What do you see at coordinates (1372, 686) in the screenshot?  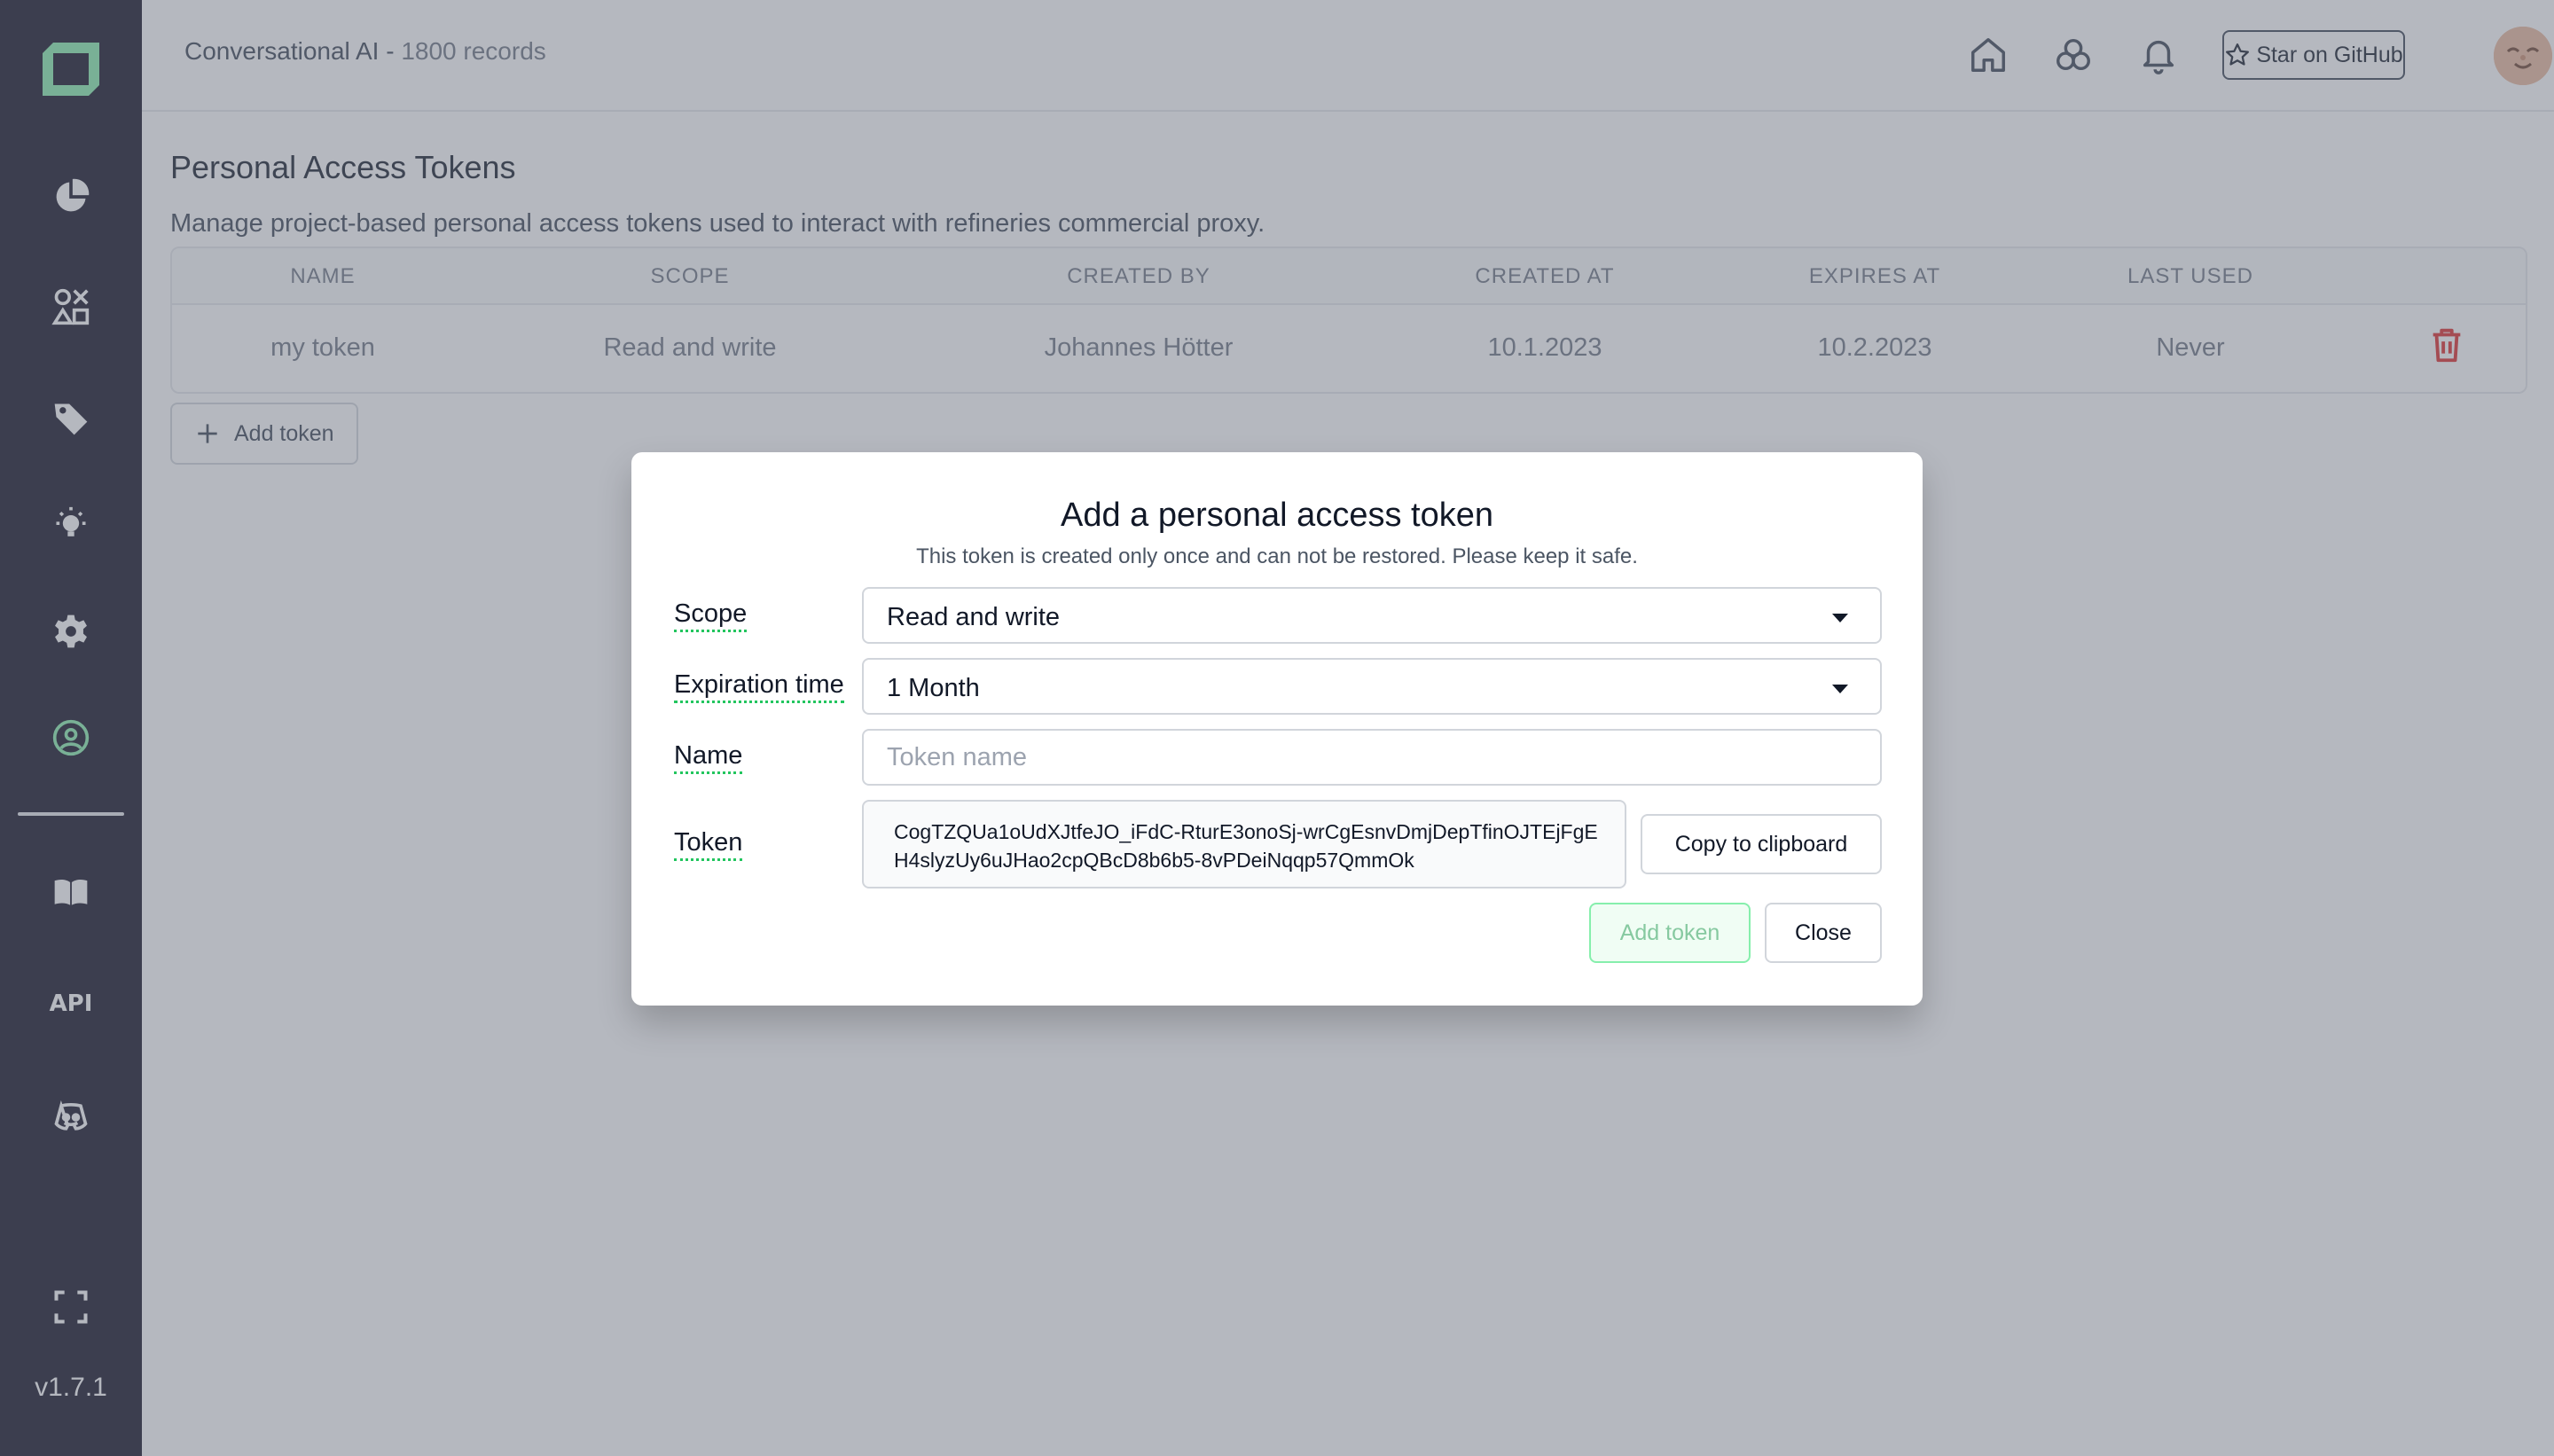 I see `expiration-select: 1 Month` at bounding box center [1372, 686].